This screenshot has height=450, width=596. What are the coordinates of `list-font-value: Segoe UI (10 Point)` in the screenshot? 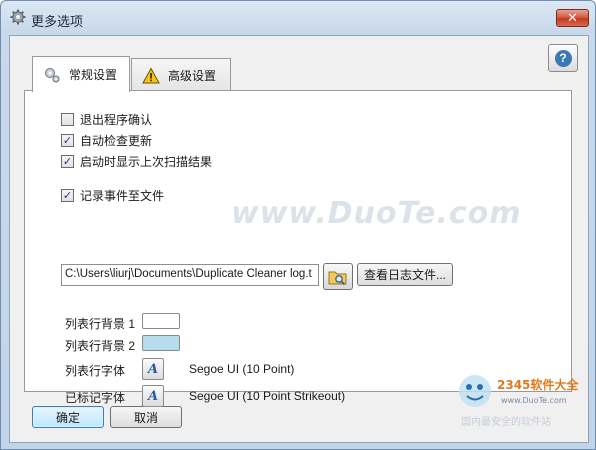 It's located at (242, 369).